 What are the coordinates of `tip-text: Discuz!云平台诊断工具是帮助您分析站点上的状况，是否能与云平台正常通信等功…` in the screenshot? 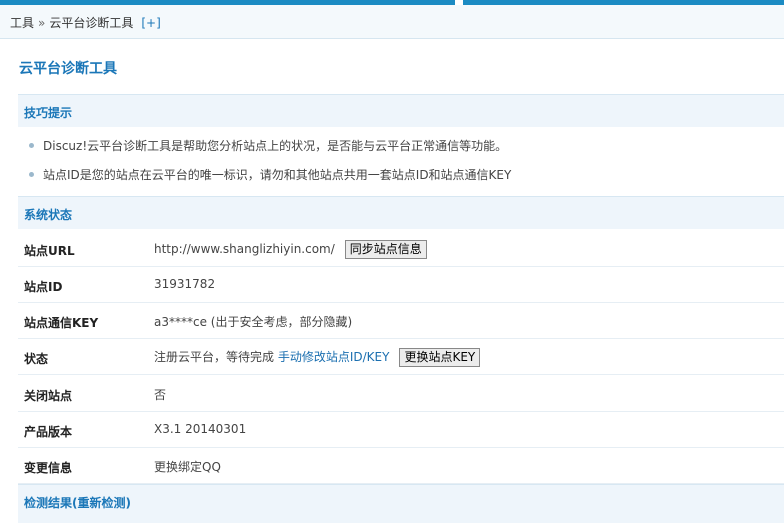 It's located at (275, 146).